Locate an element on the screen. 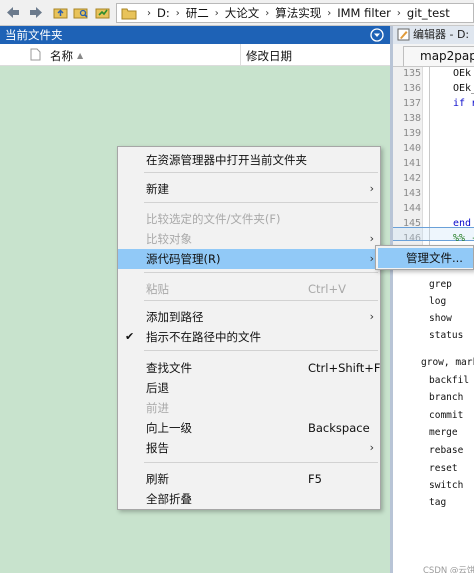 This screenshot has height=573, width=474. help-word: commit is located at coordinates (446, 415).